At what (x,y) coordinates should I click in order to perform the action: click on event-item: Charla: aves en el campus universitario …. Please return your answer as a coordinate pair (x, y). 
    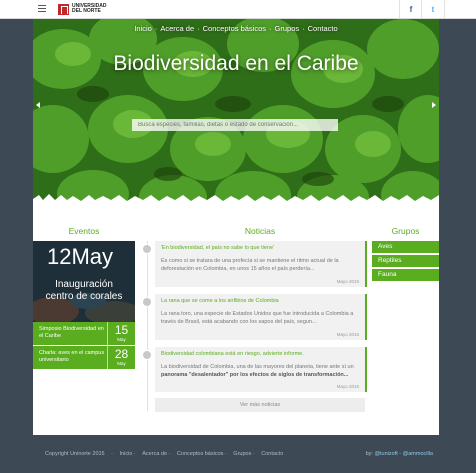
    Looking at the image, I should click on (84, 357).